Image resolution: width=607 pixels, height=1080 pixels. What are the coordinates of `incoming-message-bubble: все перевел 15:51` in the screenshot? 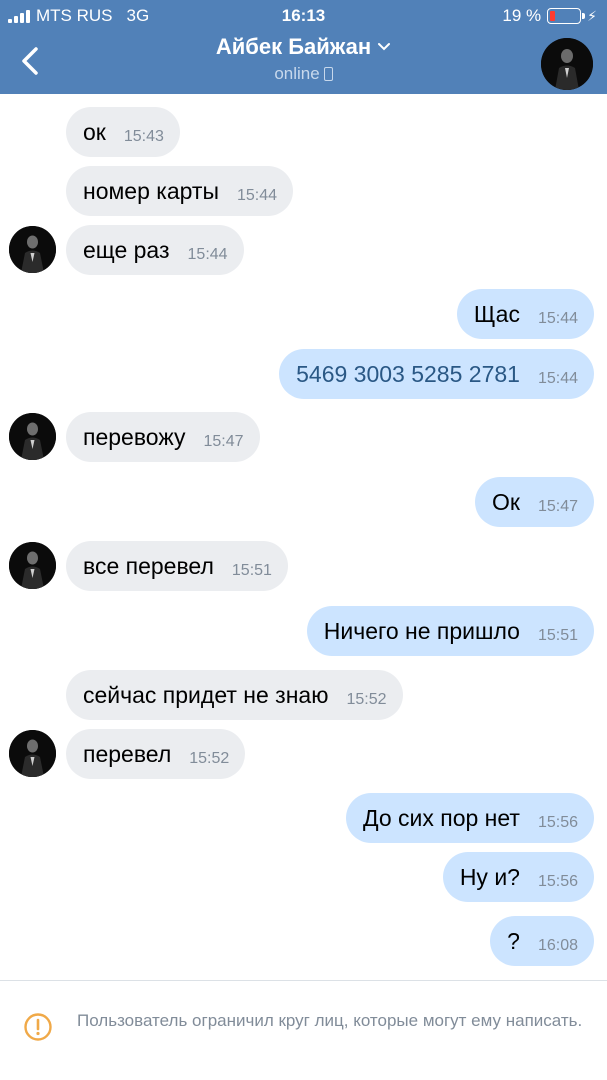 It's located at (177, 566).